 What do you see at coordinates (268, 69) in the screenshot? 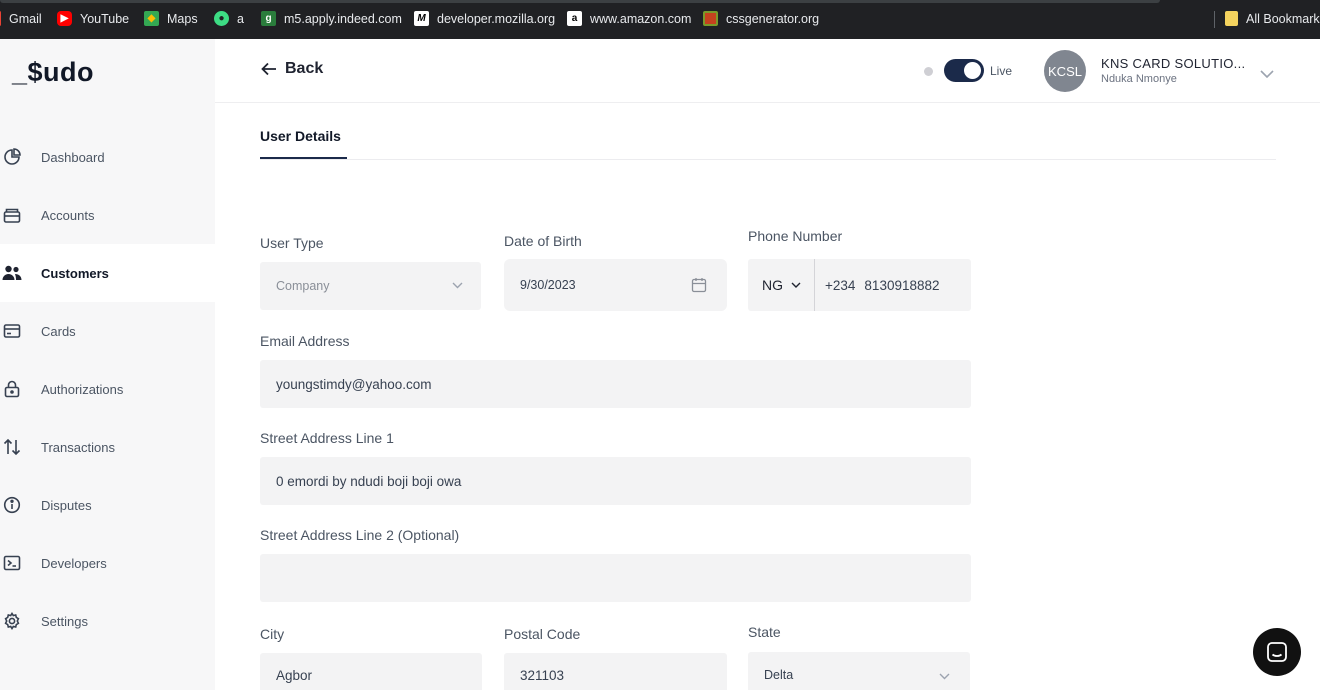
I see `arrow-left-icon` at bounding box center [268, 69].